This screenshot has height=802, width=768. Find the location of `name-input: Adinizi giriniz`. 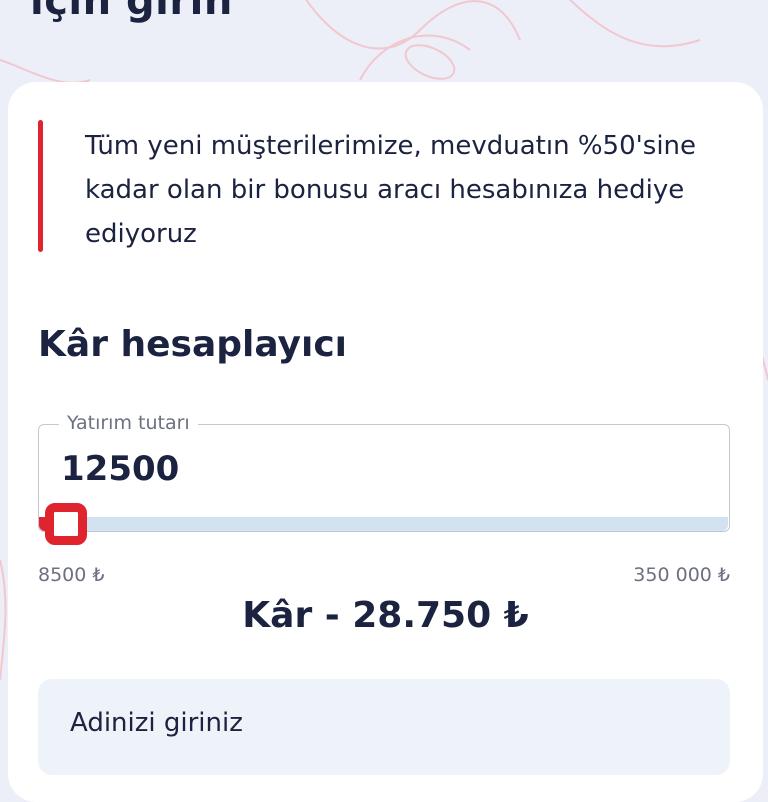

name-input: Adinizi giriniz is located at coordinates (384, 727).